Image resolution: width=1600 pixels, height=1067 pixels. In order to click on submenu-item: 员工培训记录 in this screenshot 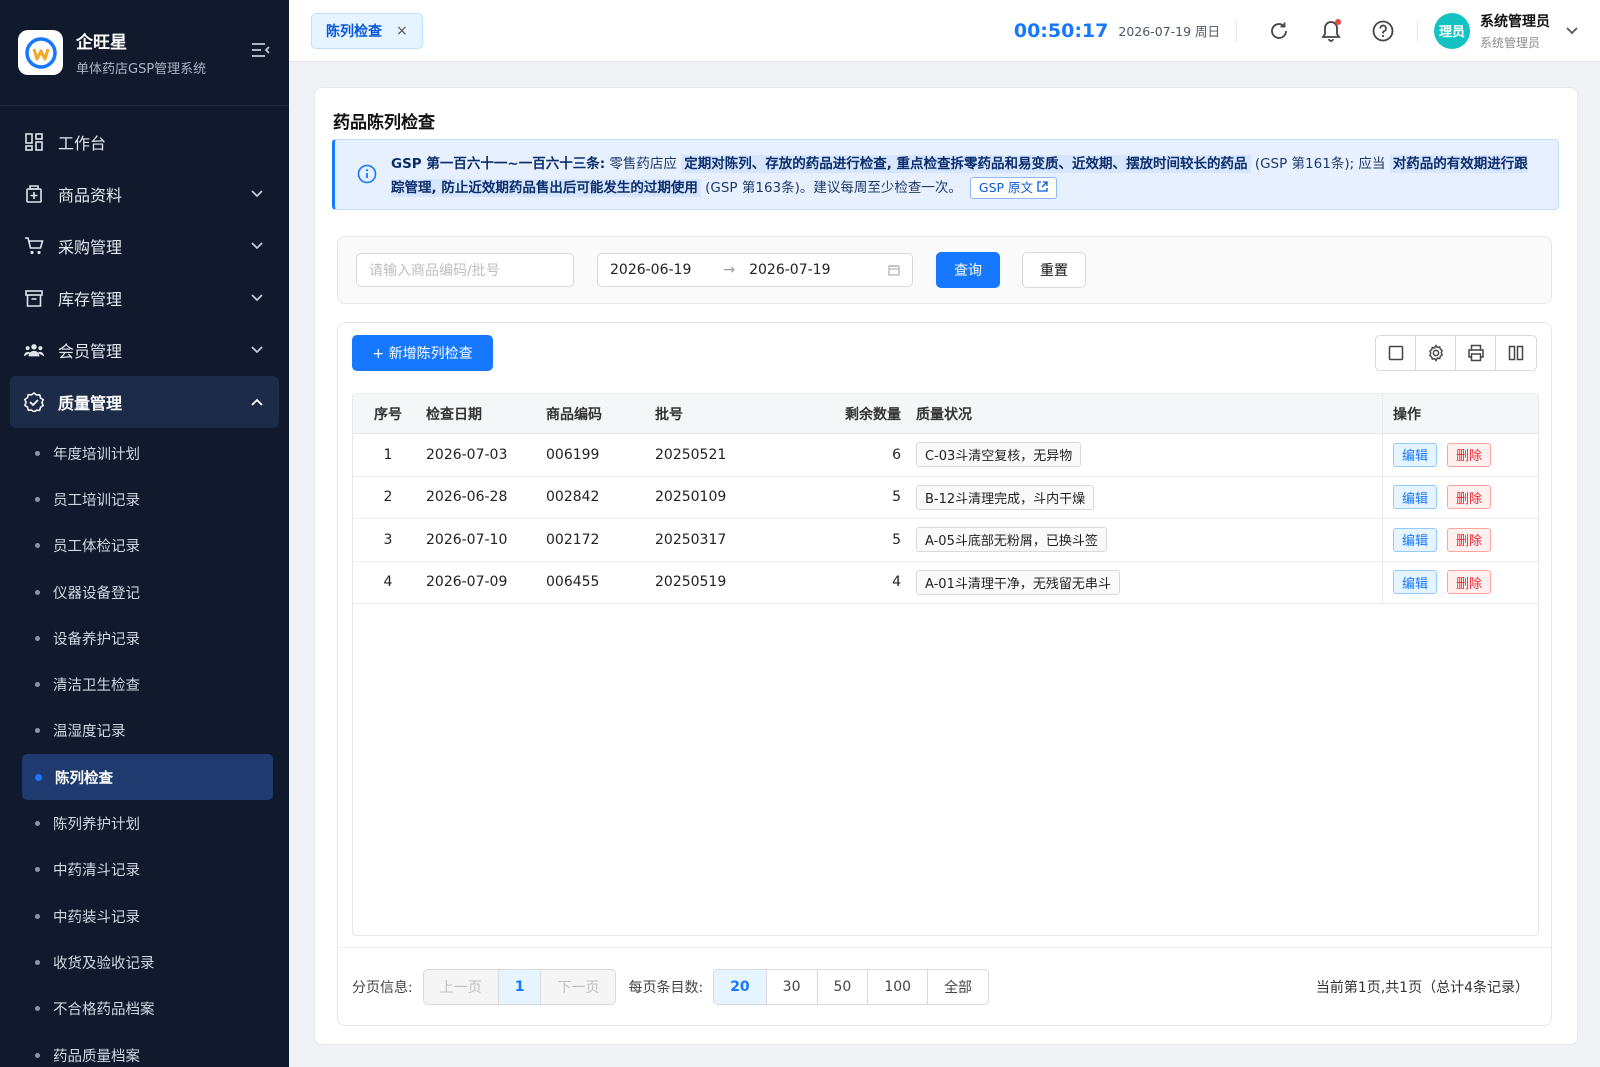, I will do `click(144, 499)`.